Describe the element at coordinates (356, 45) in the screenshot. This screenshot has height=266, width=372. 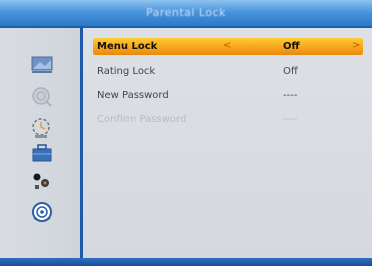
I see `arrow-right-icon: >` at that location.